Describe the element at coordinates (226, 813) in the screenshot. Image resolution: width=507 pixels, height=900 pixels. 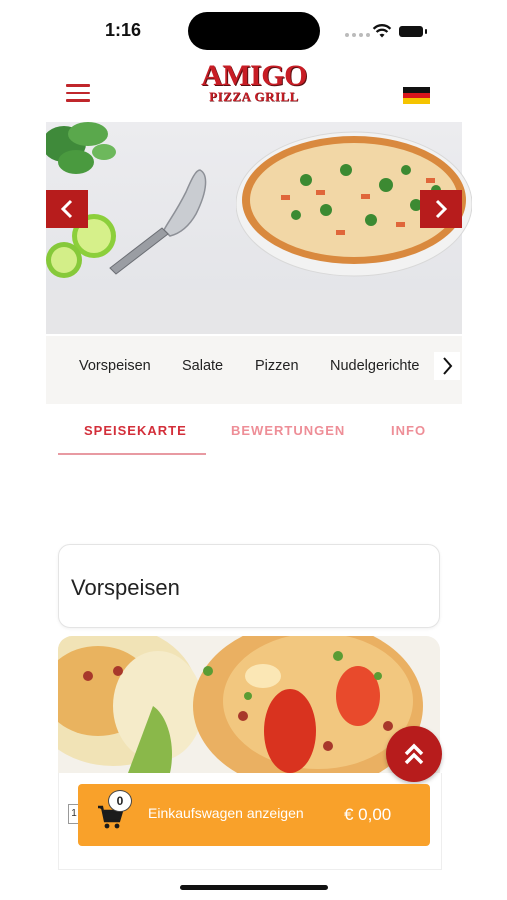
I see `cart-label: Einkaufswagen anzeigen` at that location.